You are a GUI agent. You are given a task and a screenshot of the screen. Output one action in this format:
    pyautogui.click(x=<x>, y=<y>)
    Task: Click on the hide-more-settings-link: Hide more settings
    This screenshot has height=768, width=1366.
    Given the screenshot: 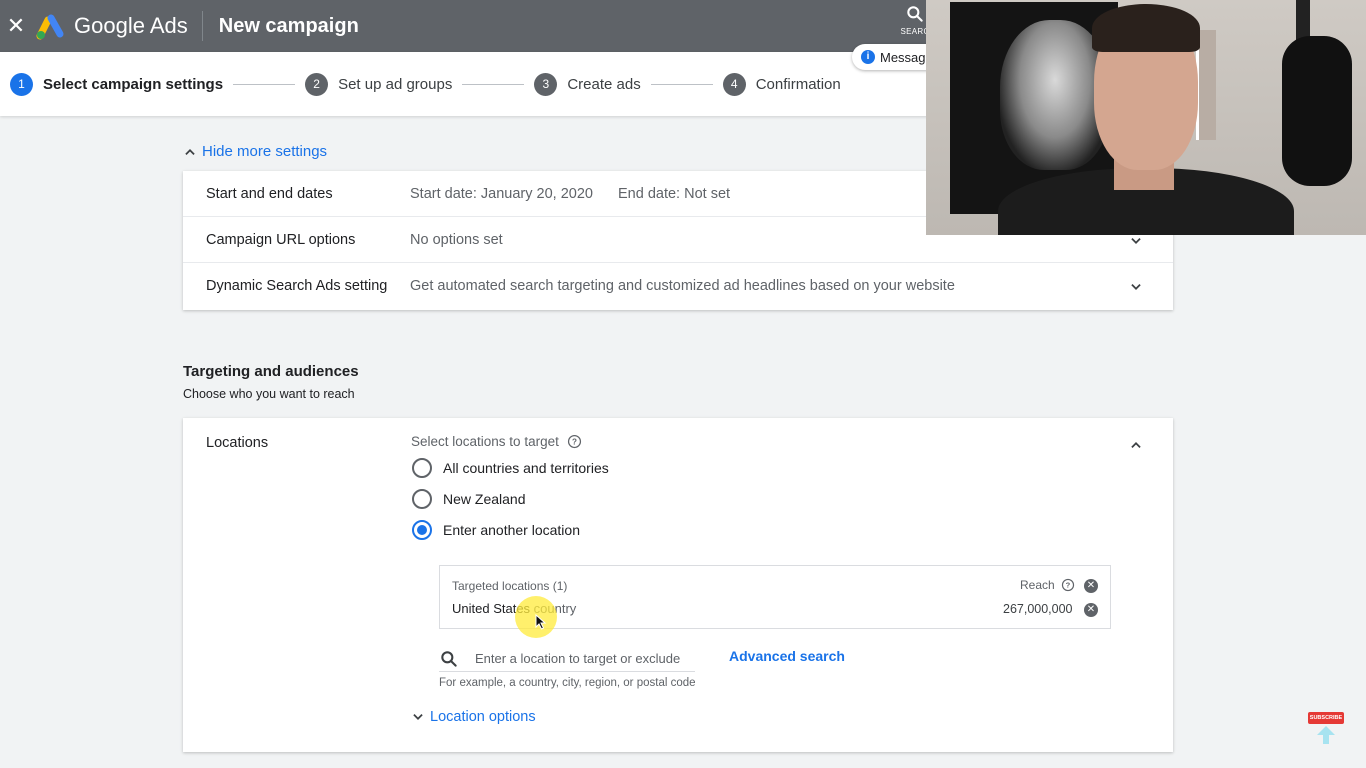 What is the action you would take?
    pyautogui.click(x=255, y=151)
    